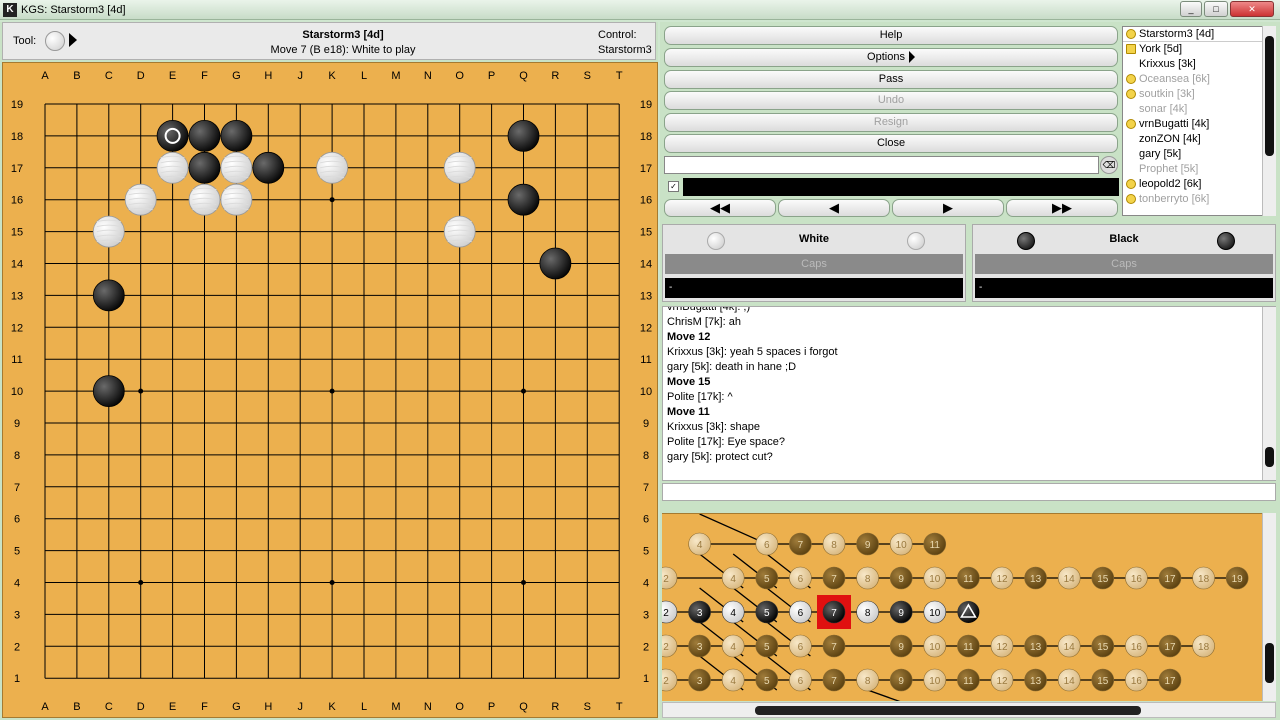  What do you see at coordinates (891, 79) in the screenshot?
I see `pass-button: Pass` at bounding box center [891, 79].